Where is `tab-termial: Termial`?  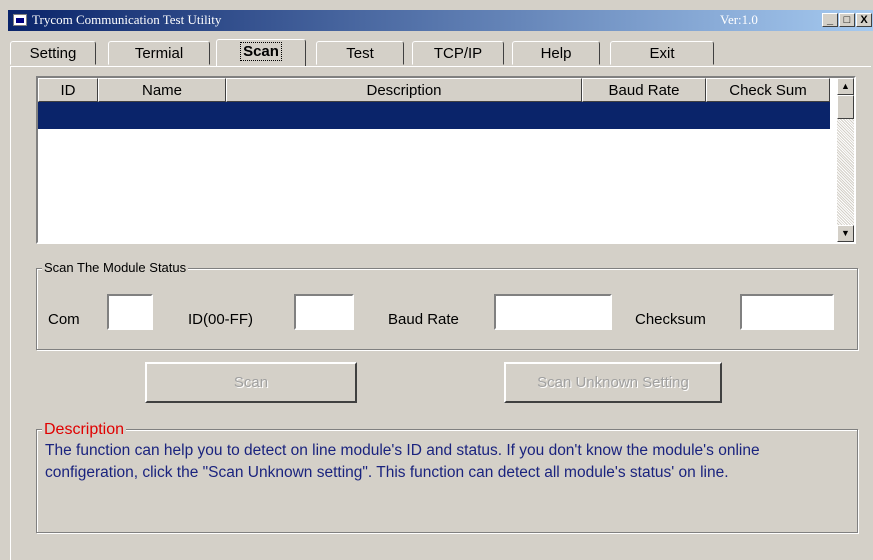 tab-termial: Termial is located at coordinates (159, 53).